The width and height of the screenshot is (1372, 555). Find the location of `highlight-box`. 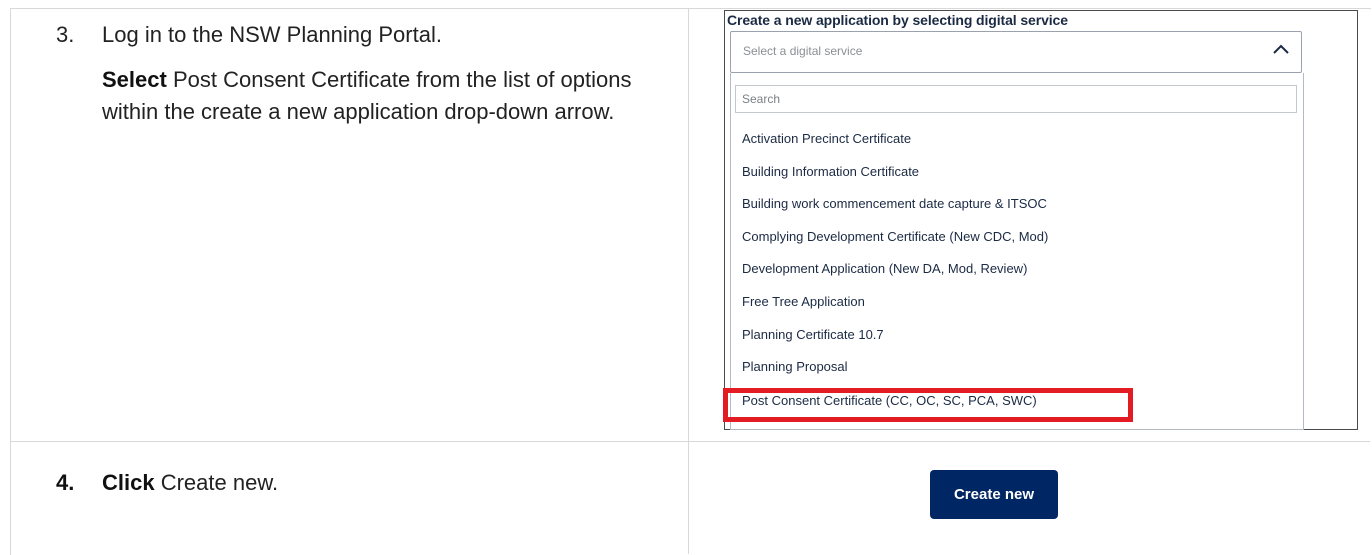

highlight-box is located at coordinates (928, 405).